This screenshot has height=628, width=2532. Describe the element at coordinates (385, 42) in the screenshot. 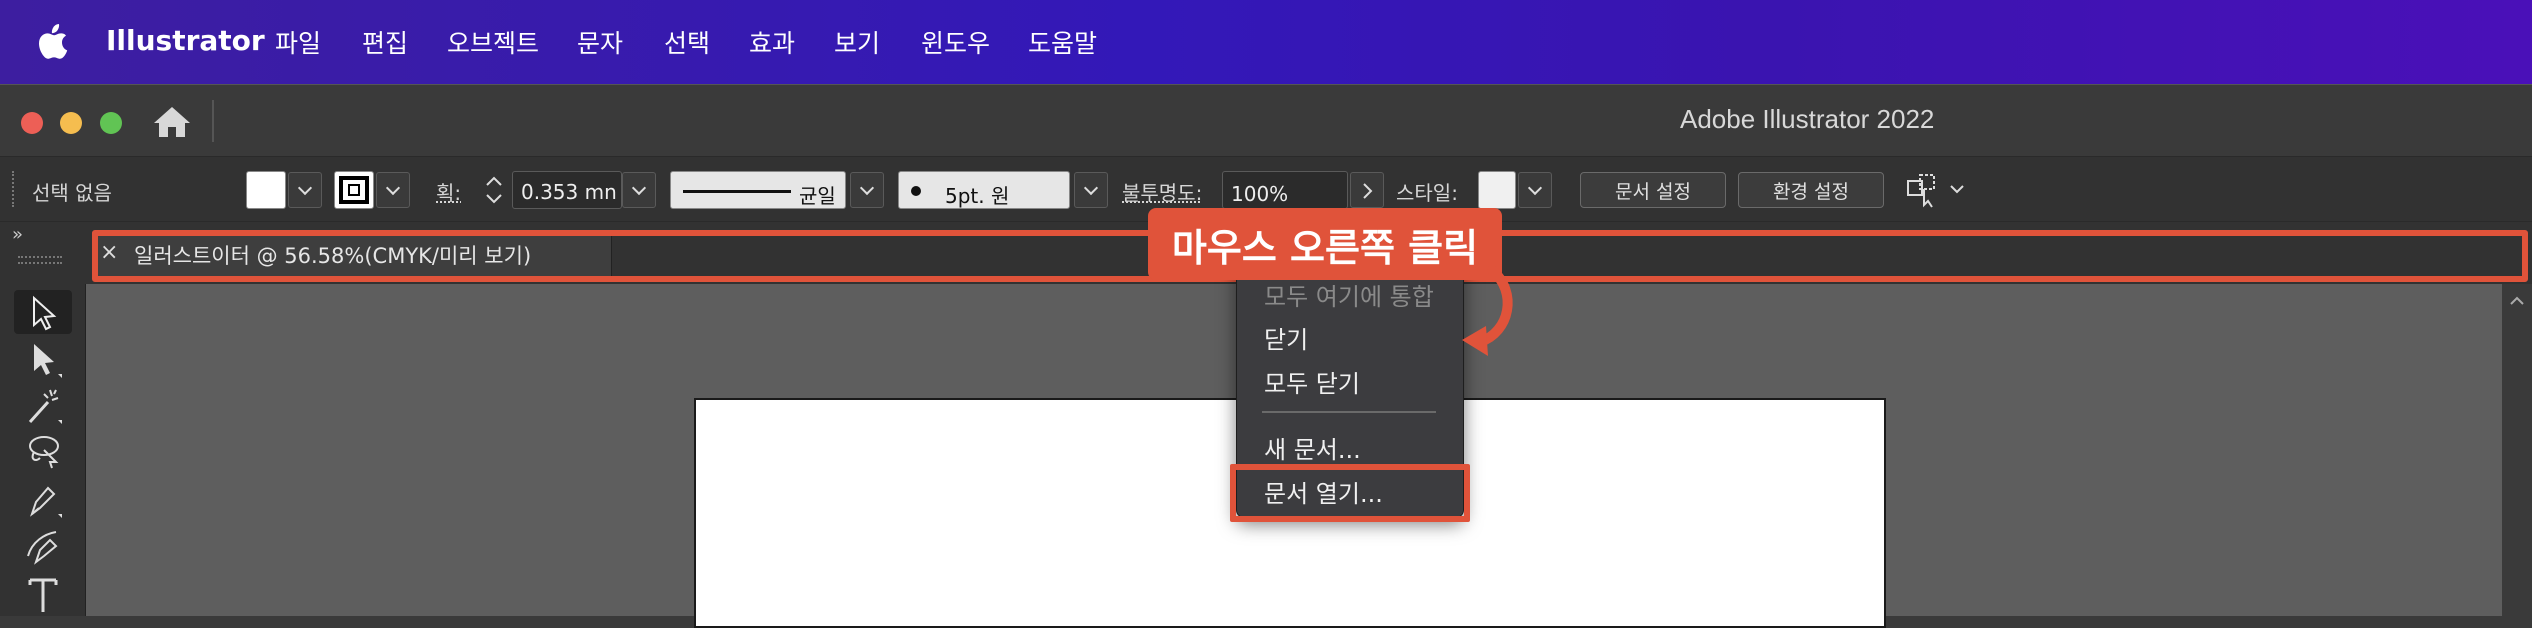

I see `menu-edit: 편집` at that location.